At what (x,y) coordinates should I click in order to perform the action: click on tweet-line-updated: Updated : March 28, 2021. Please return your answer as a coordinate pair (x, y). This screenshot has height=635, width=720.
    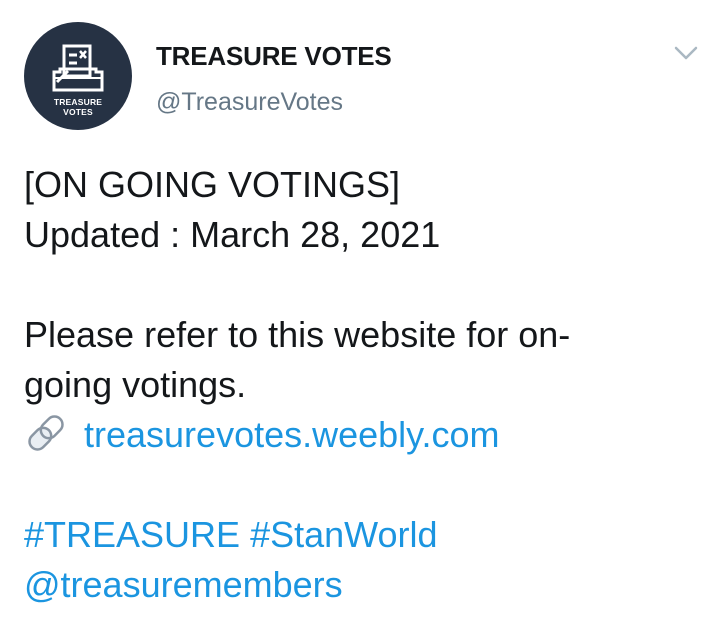
    Looking at the image, I should click on (232, 234).